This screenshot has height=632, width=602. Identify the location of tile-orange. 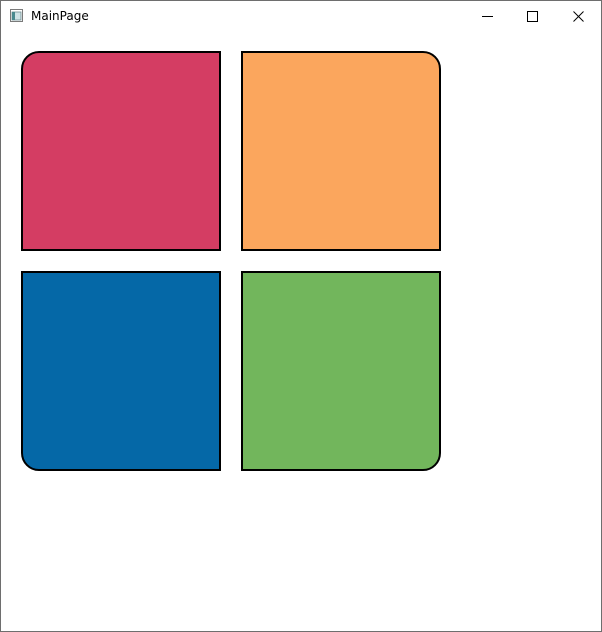
(341, 151).